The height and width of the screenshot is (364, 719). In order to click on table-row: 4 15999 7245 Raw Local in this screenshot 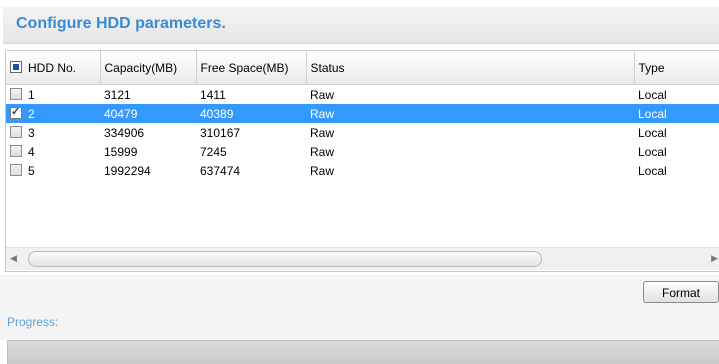, I will do `click(362, 151)`.